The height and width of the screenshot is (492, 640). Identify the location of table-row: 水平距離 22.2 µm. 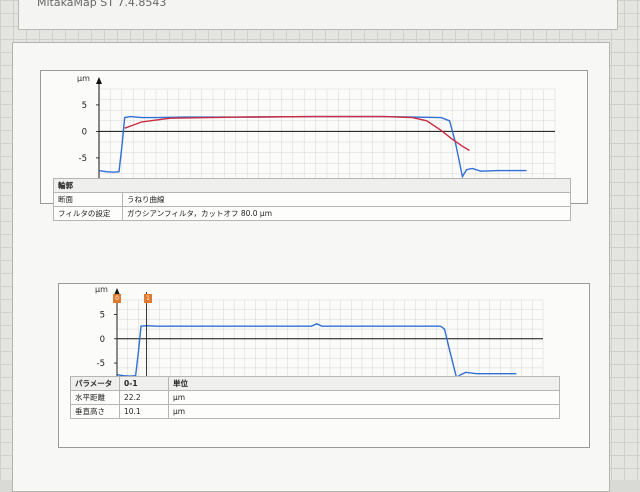
(315, 397).